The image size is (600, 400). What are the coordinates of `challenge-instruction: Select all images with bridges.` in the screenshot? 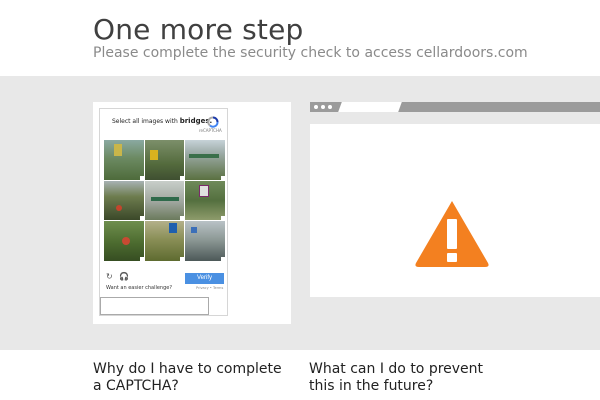 It's located at (162, 121).